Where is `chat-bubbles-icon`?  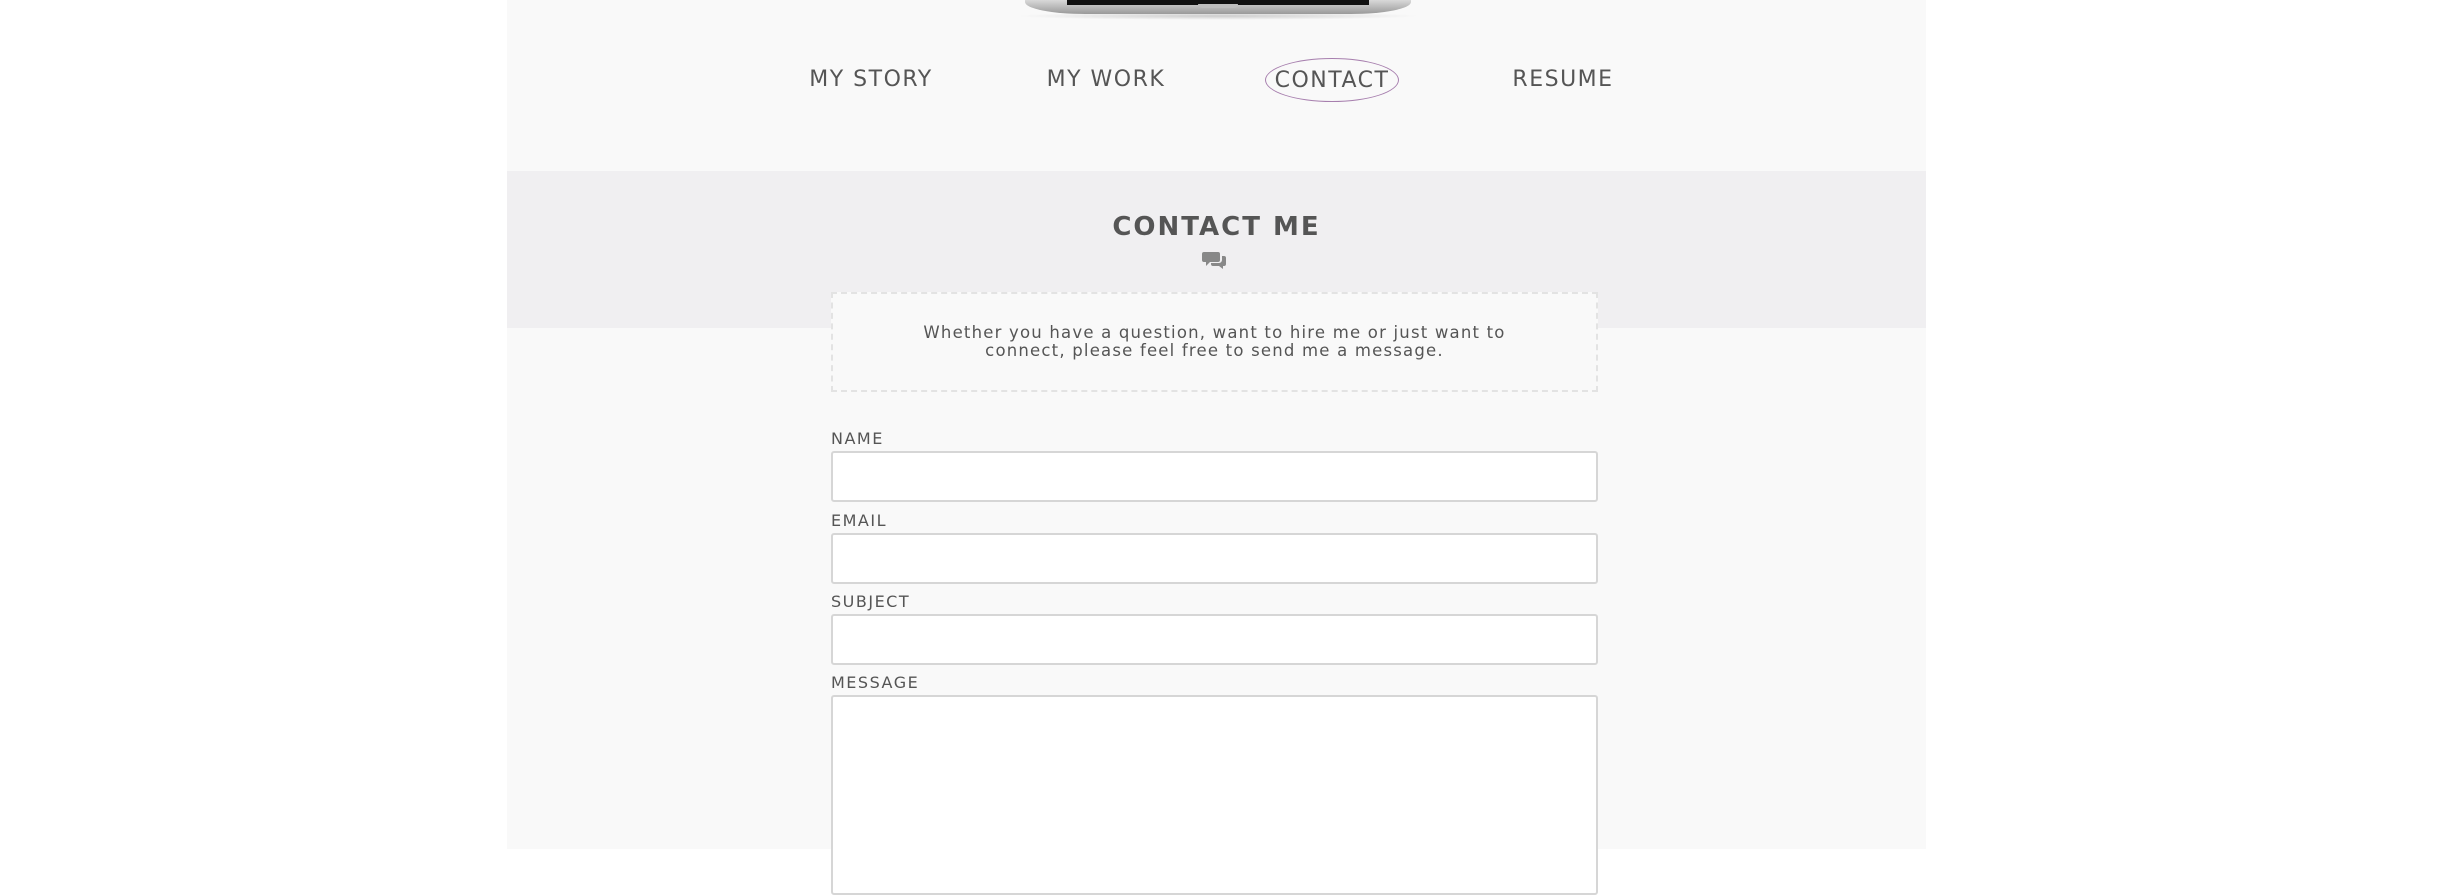 chat-bubbles-icon is located at coordinates (1214, 260).